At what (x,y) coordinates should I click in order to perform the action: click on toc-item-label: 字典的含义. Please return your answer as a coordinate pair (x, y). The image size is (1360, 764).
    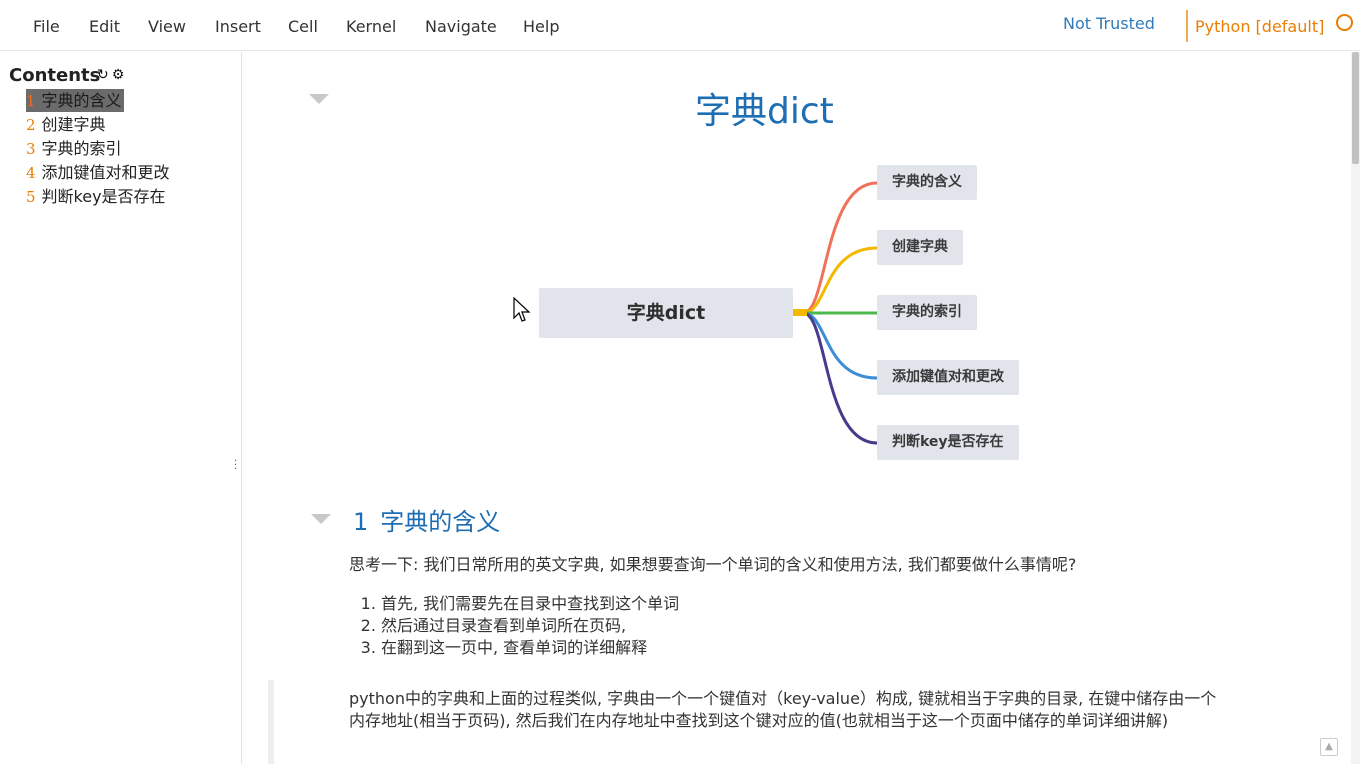
    Looking at the image, I should click on (81, 100).